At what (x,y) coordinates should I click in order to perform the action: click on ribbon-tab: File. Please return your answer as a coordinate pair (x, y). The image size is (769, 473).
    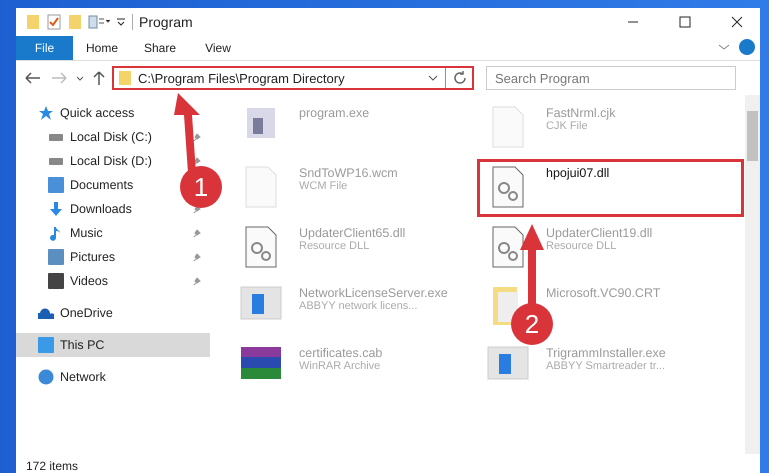
    Looking at the image, I should click on (44, 48).